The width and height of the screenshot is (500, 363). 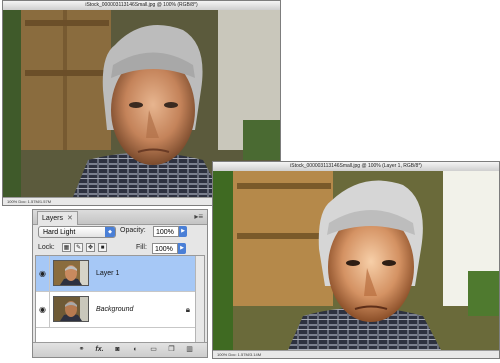 I want to click on tab-layers: Layers ✕, so click(x=57, y=218).